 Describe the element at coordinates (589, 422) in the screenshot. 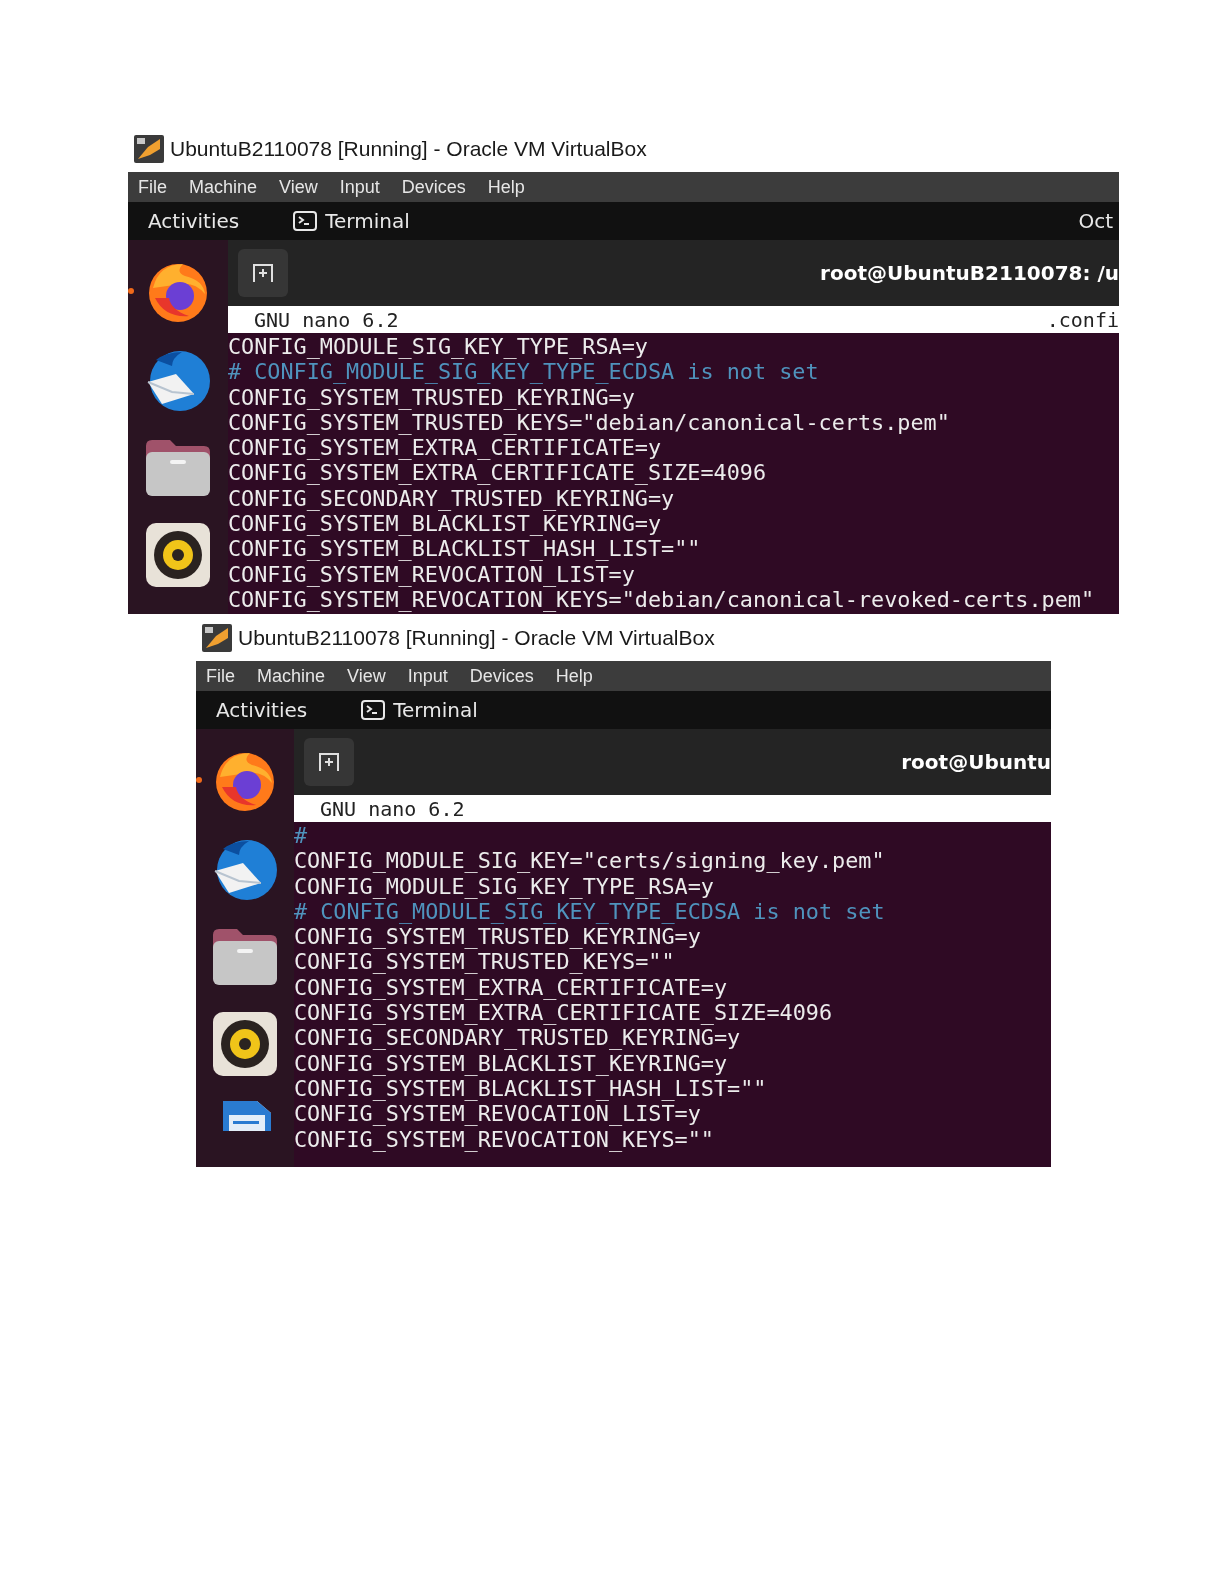

I see `config-line: CONFIG_SYSTEM_TRUSTED_KEYS="debian/canonical-certs.pem"` at that location.